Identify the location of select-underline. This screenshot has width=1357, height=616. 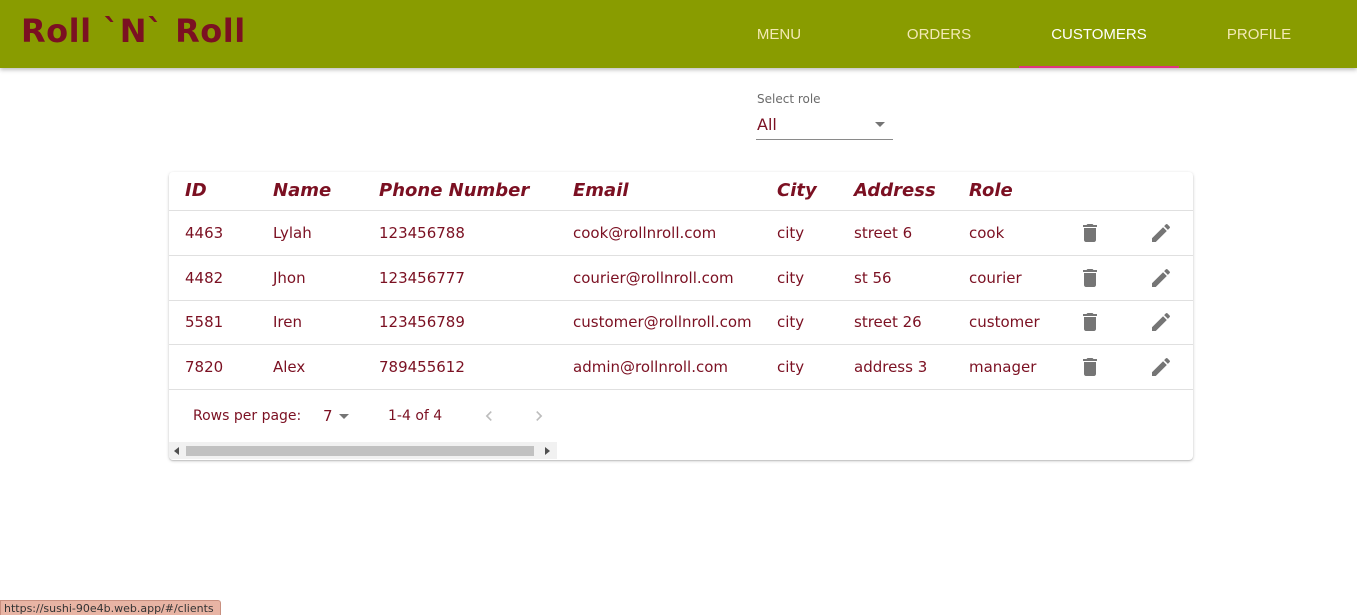
(824, 139).